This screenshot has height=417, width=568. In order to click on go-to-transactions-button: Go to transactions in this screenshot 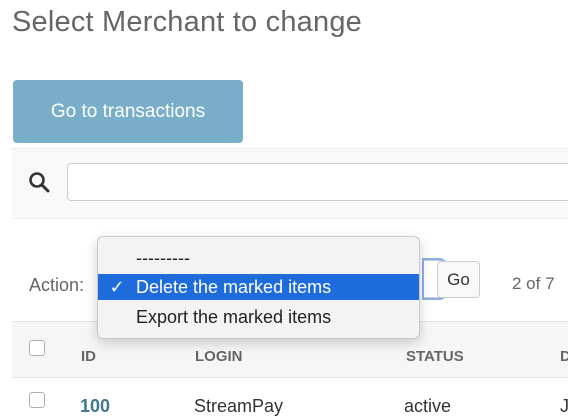, I will do `click(128, 111)`.